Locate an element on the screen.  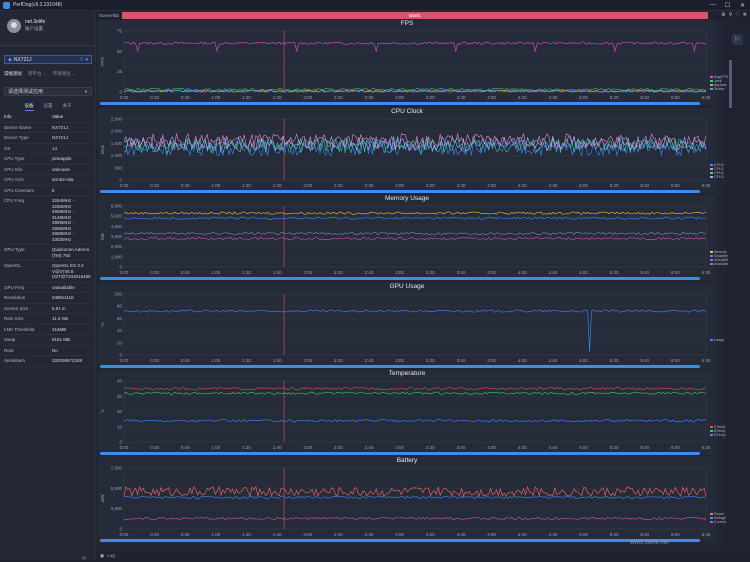
account-settings-link: 账户设置 is located at coordinates (34, 29).